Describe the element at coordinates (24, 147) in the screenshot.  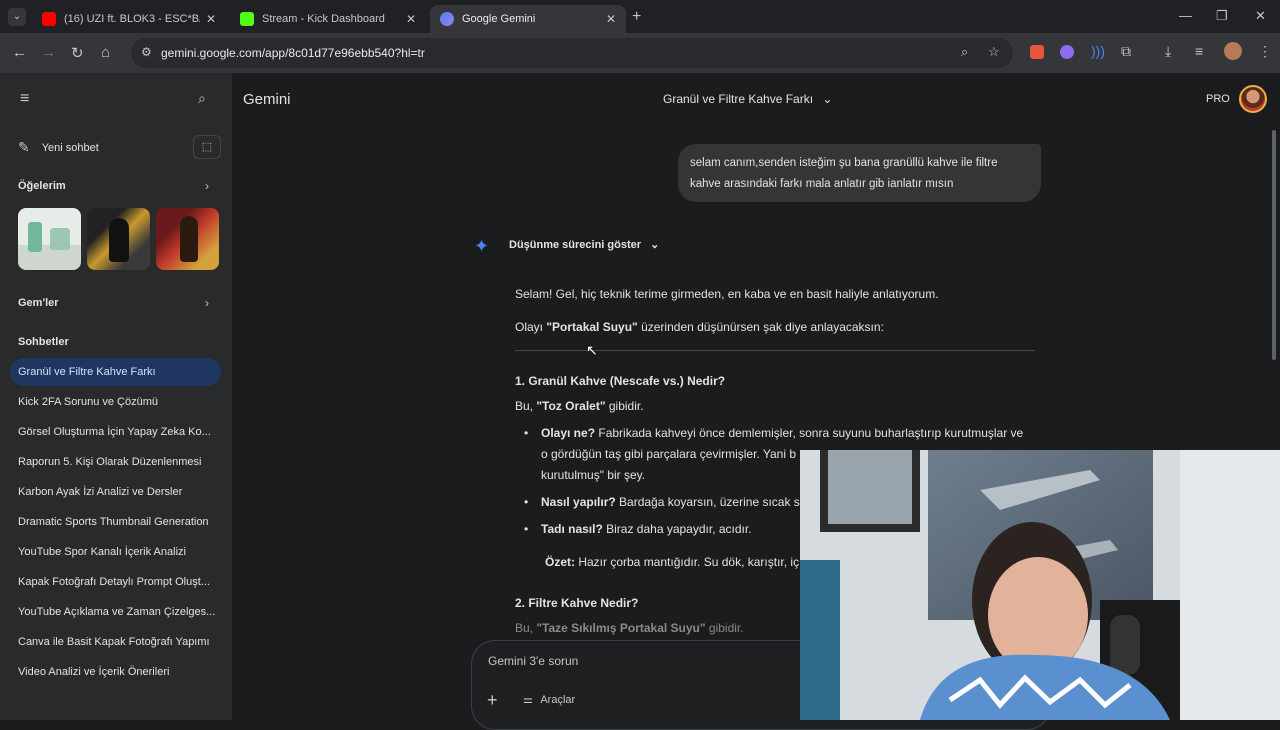
I see `edit-icon: ✎` at that location.